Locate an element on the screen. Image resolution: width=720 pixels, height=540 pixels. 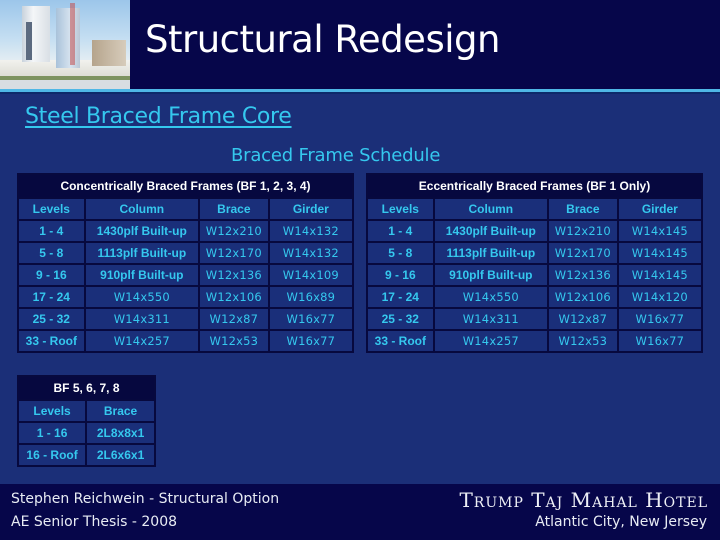
photo-tower-sign is located at coordinates (72, 34).